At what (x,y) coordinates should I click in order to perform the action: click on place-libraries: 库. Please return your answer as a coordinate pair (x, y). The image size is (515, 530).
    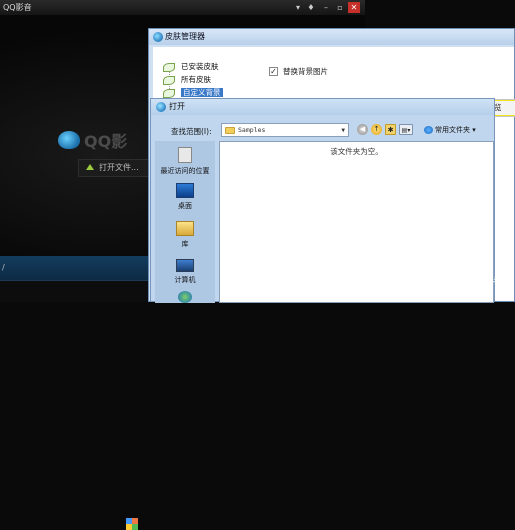
    Looking at the image, I should click on (185, 235).